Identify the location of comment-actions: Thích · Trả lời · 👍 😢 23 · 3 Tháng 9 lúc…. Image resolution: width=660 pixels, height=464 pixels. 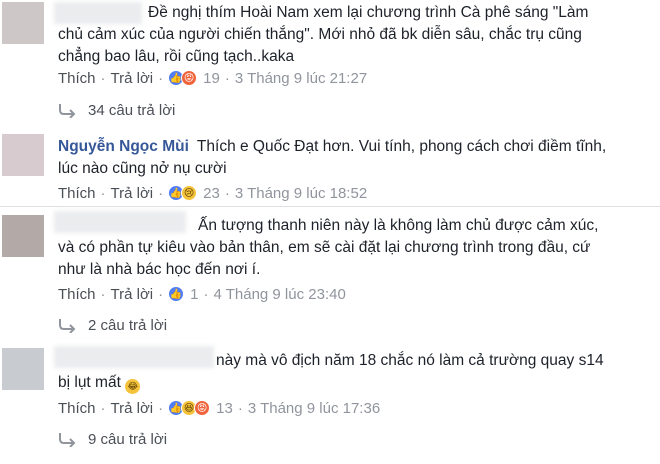
(212, 193).